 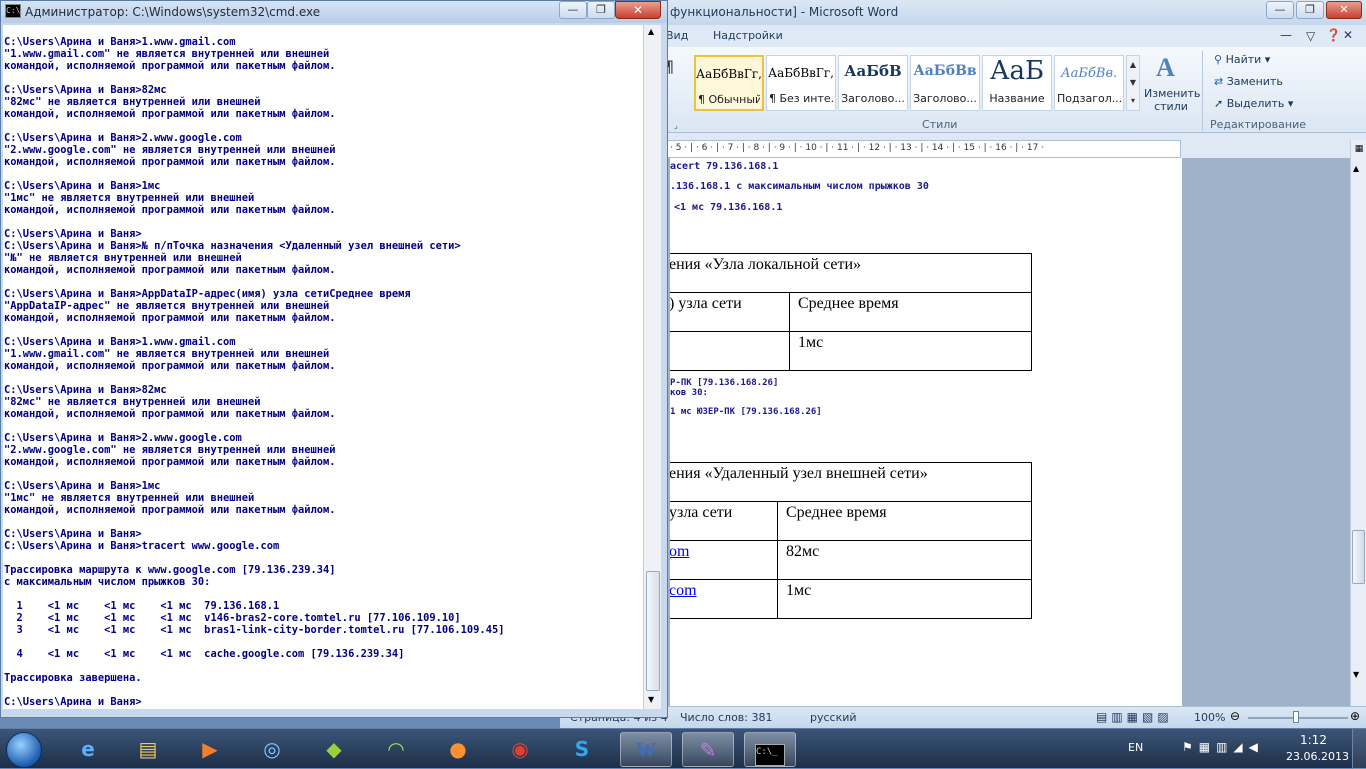 What do you see at coordinates (1017, 83) in the screenshot?
I see `style-title: АаБ Название` at bounding box center [1017, 83].